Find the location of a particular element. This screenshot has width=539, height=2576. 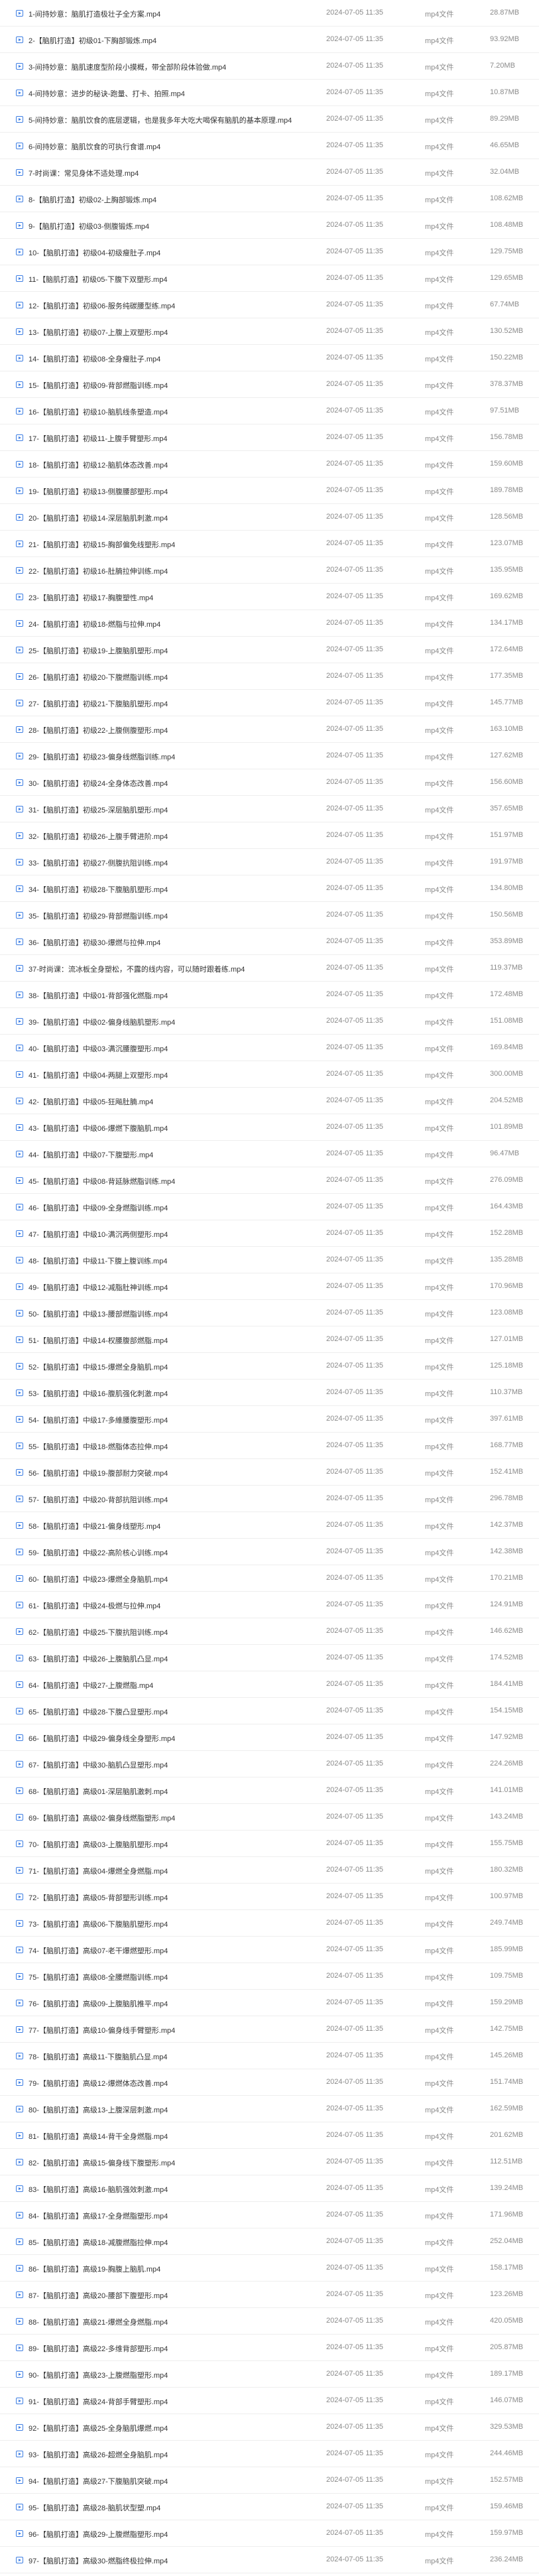

file-name-link: 65-【脑肌打造】中级28-下腹凸显塑形.mp4 is located at coordinates (174, 1712).